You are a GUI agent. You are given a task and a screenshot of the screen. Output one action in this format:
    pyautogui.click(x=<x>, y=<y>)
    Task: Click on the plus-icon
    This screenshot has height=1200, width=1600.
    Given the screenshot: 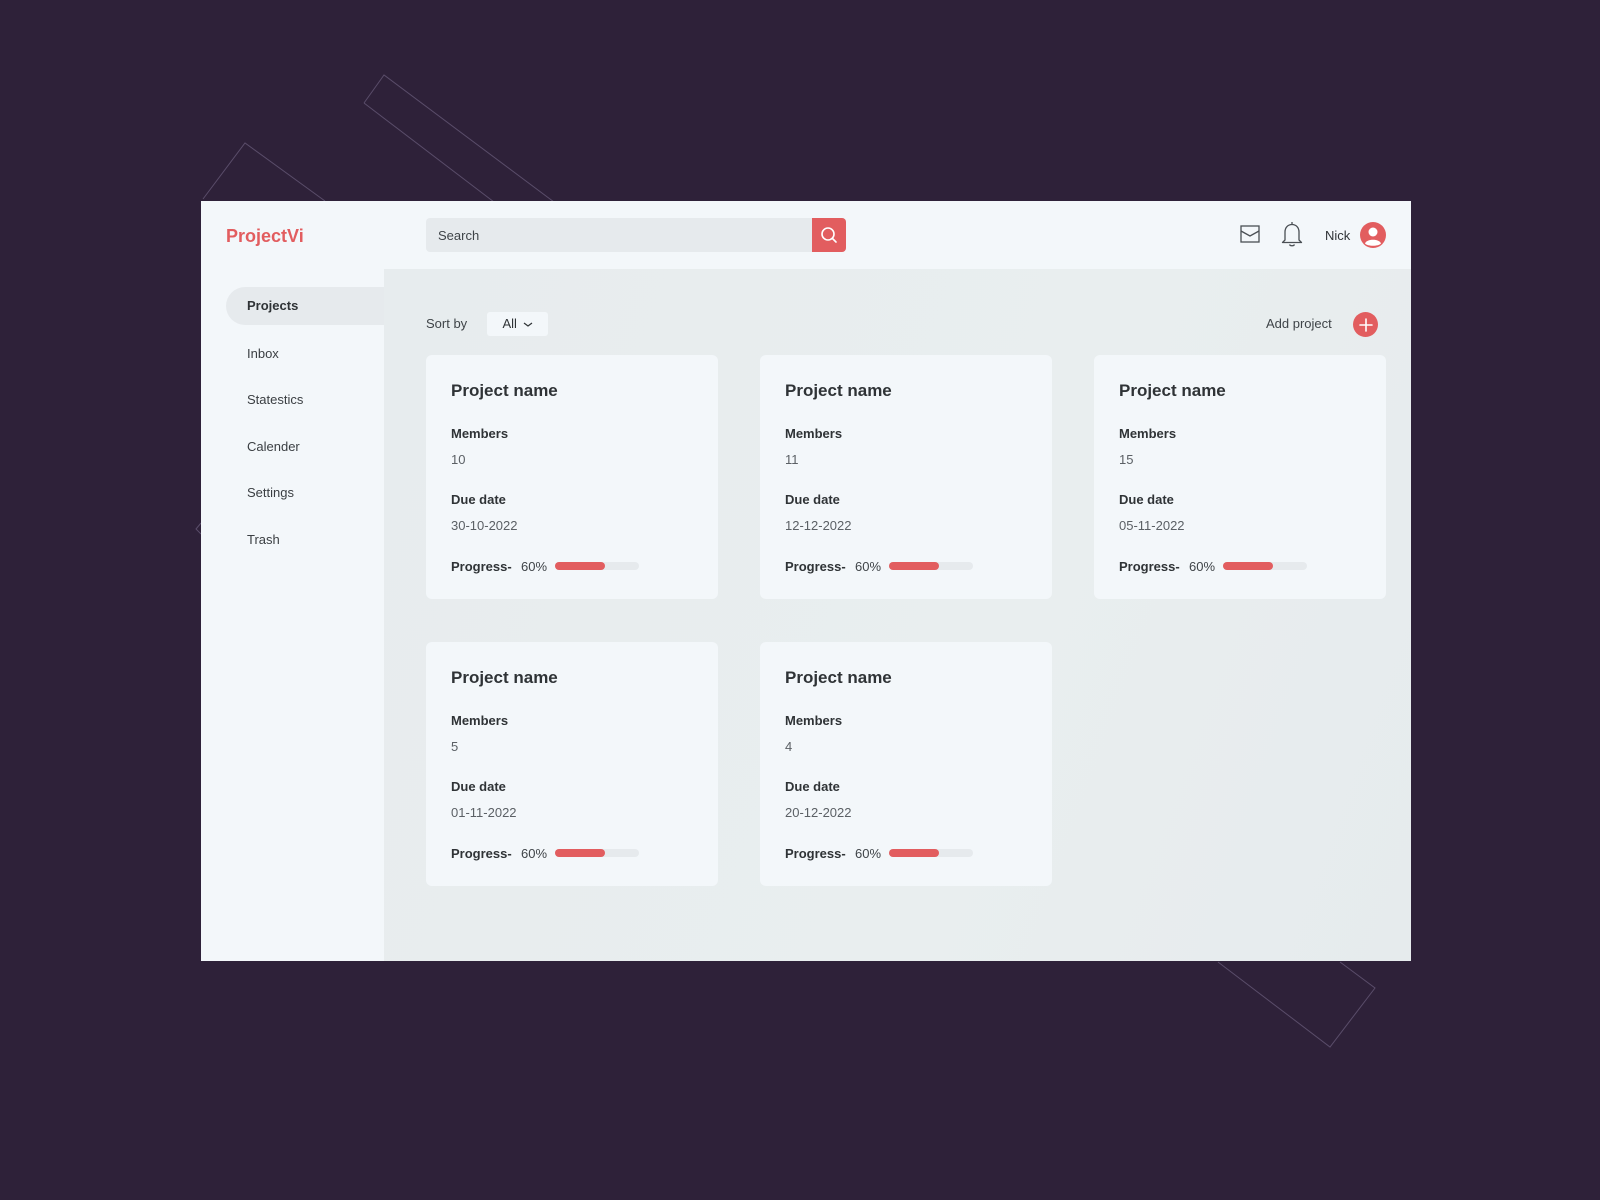 What is the action you would take?
    pyautogui.click(x=1365, y=324)
    